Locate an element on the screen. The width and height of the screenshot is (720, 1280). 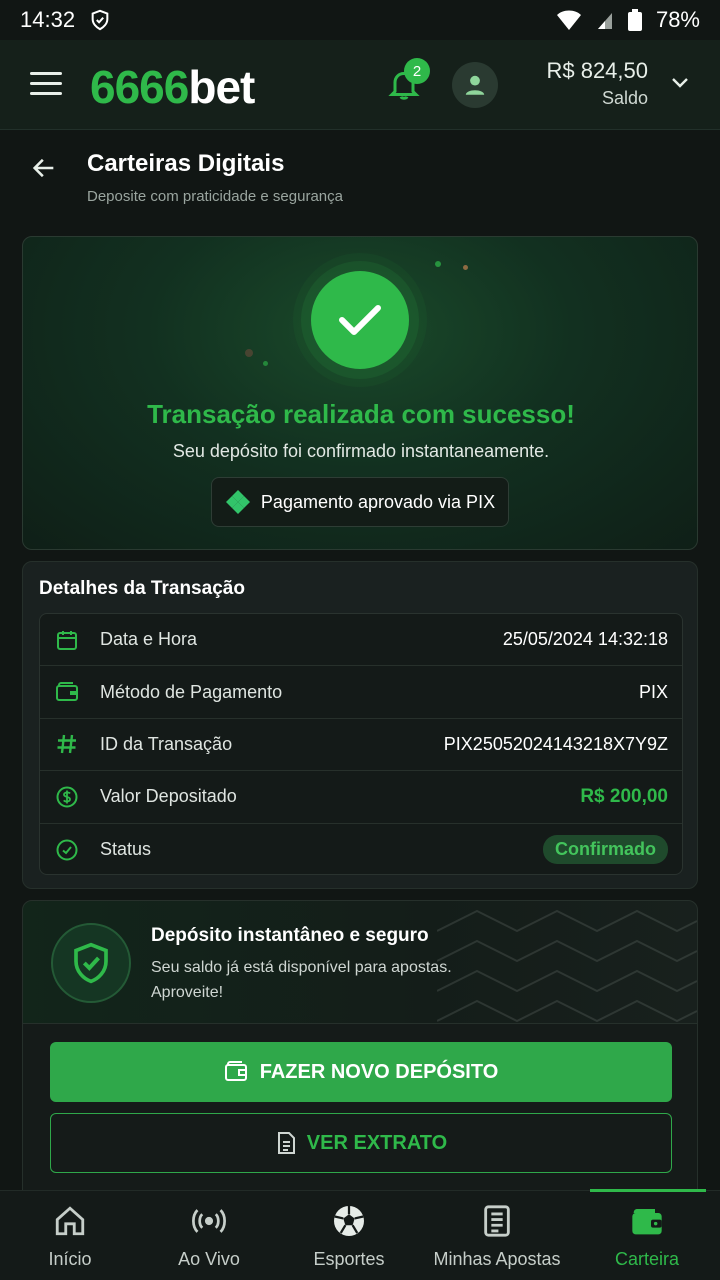
detail-row-transaction-id: ID da Transação PIX25052024143218X7Y9Z is located at coordinates (361, 745).